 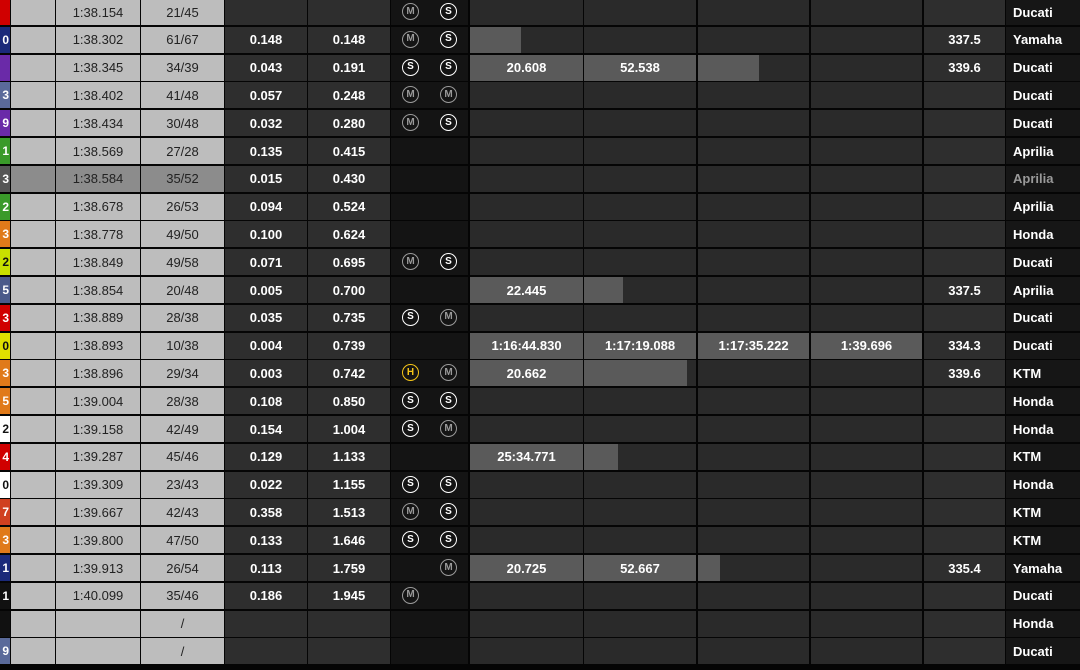 I want to click on rider-number: 3, so click(x=5, y=234).